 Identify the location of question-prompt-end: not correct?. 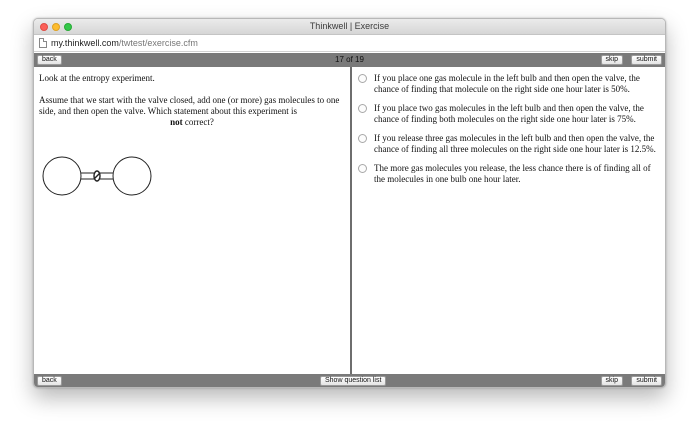
(192, 122).